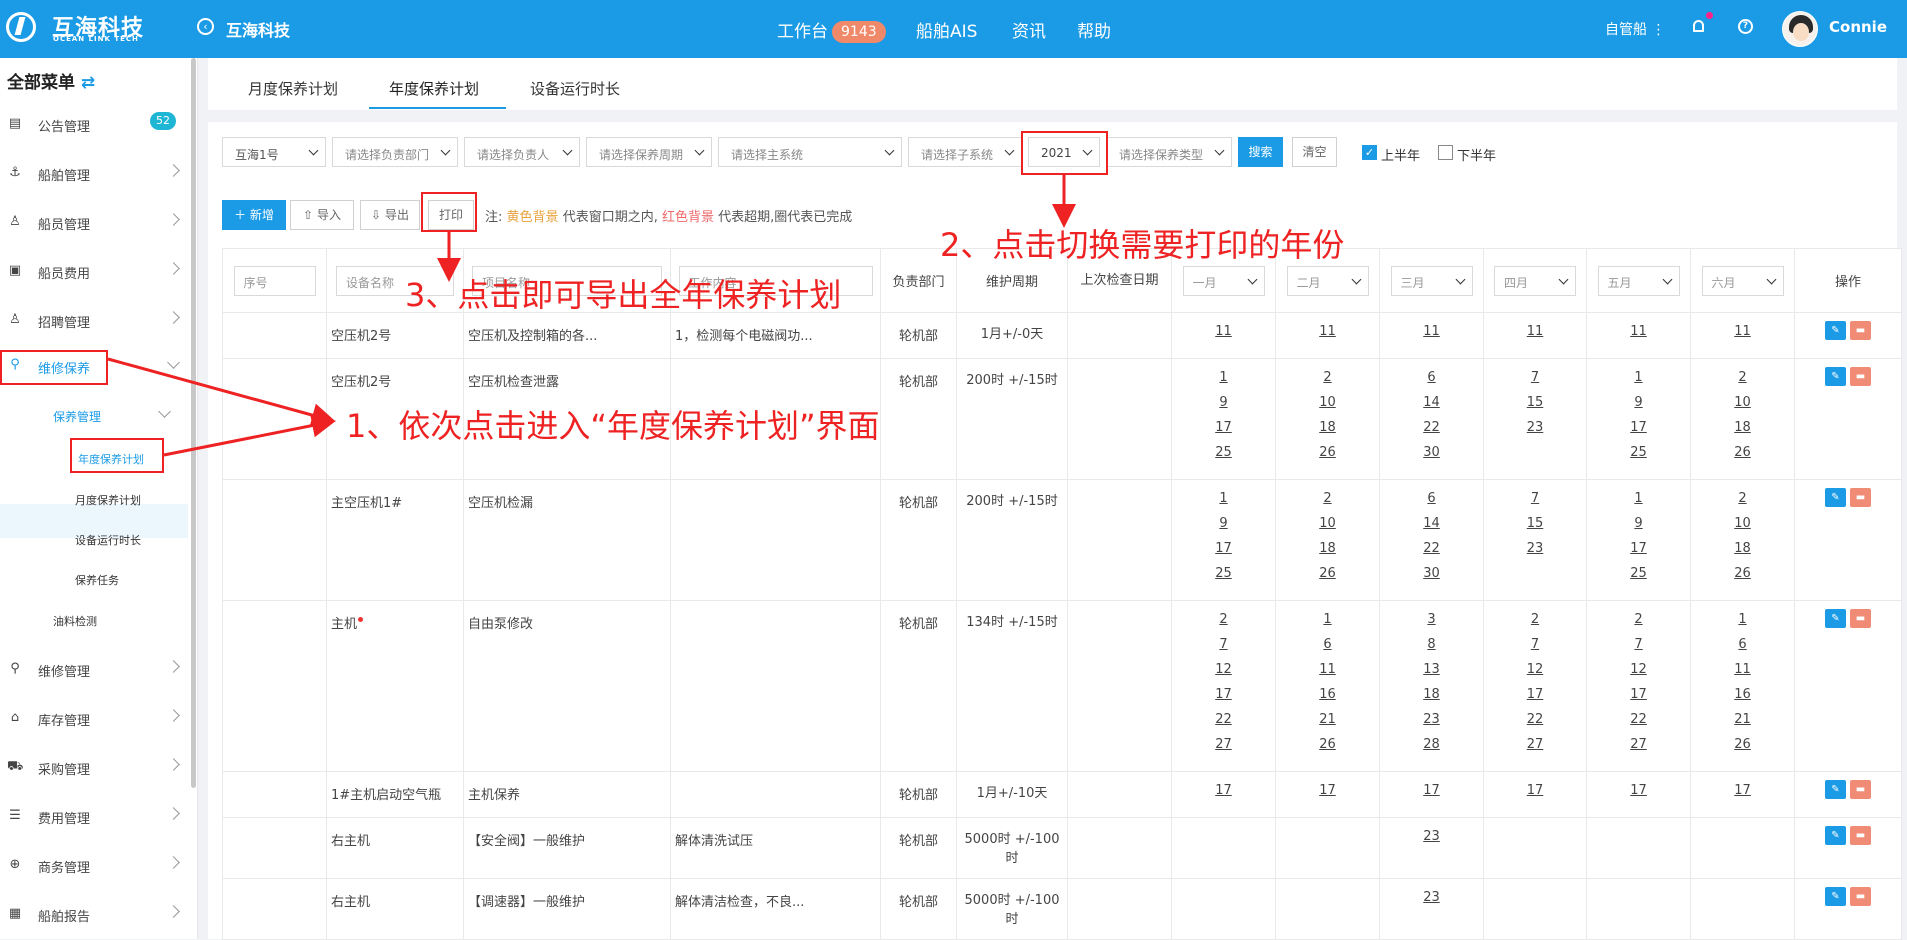 Image resolution: width=1907 pixels, height=940 pixels. Describe the element at coordinates (946, 29) in the screenshot. I see `nav-ais: 船舶AIS` at that location.